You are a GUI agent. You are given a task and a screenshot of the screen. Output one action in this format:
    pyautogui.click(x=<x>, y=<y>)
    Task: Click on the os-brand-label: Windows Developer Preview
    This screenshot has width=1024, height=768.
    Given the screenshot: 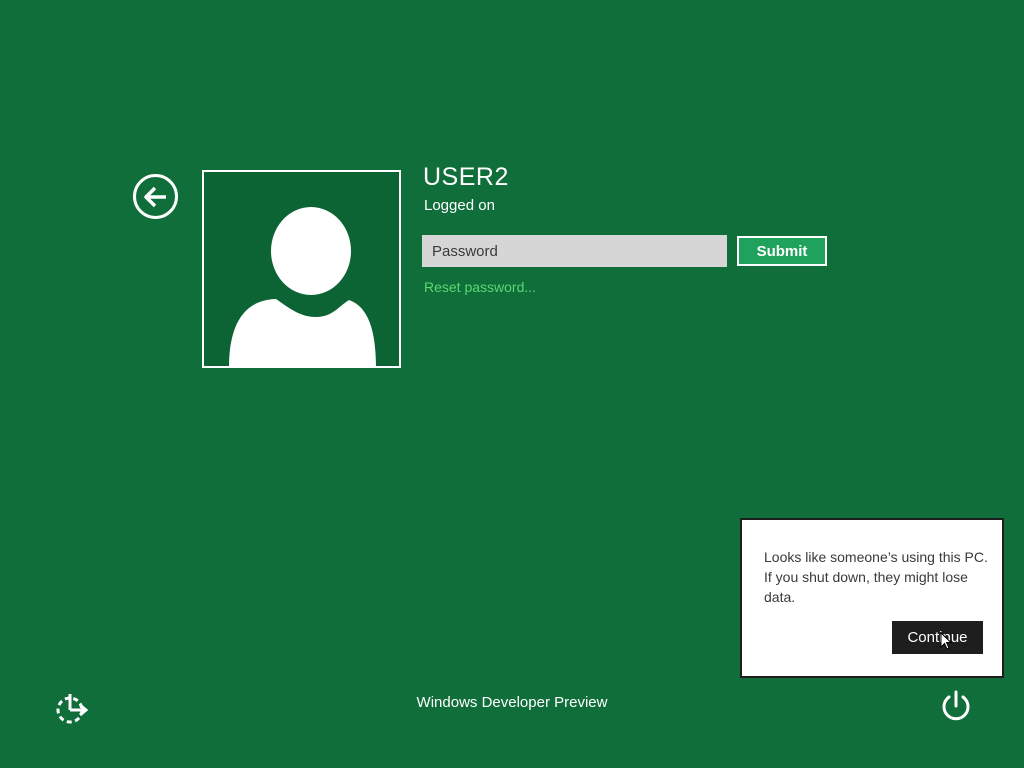 What is the action you would take?
    pyautogui.click(x=512, y=702)
    